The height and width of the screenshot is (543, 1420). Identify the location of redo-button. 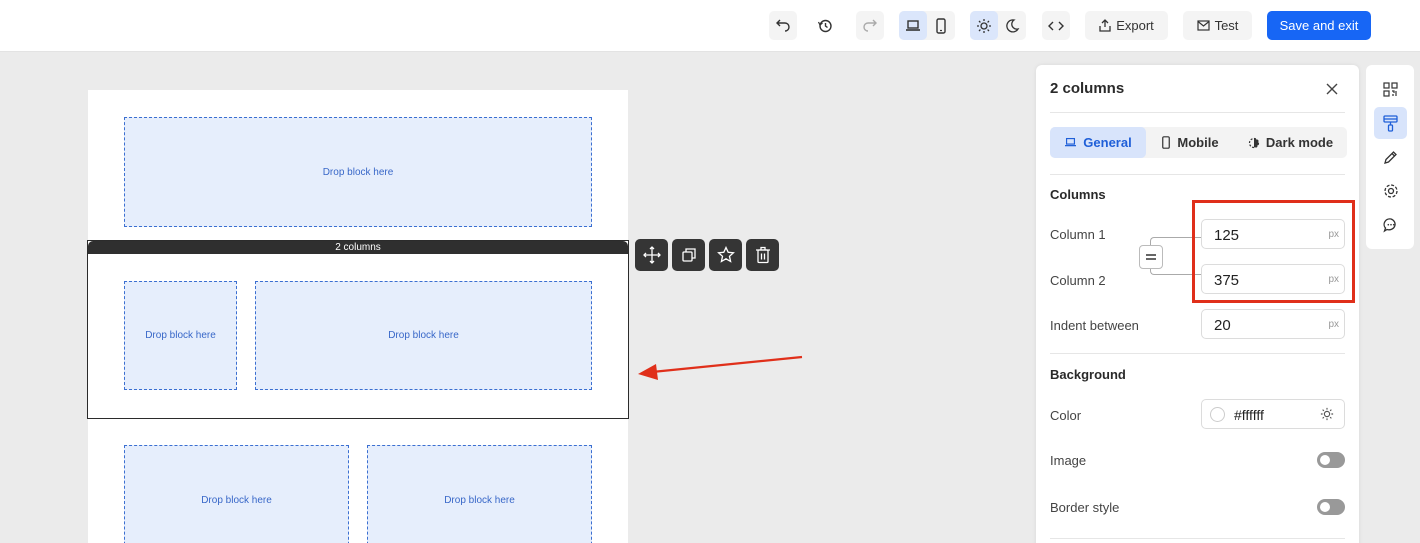
(870, 25).